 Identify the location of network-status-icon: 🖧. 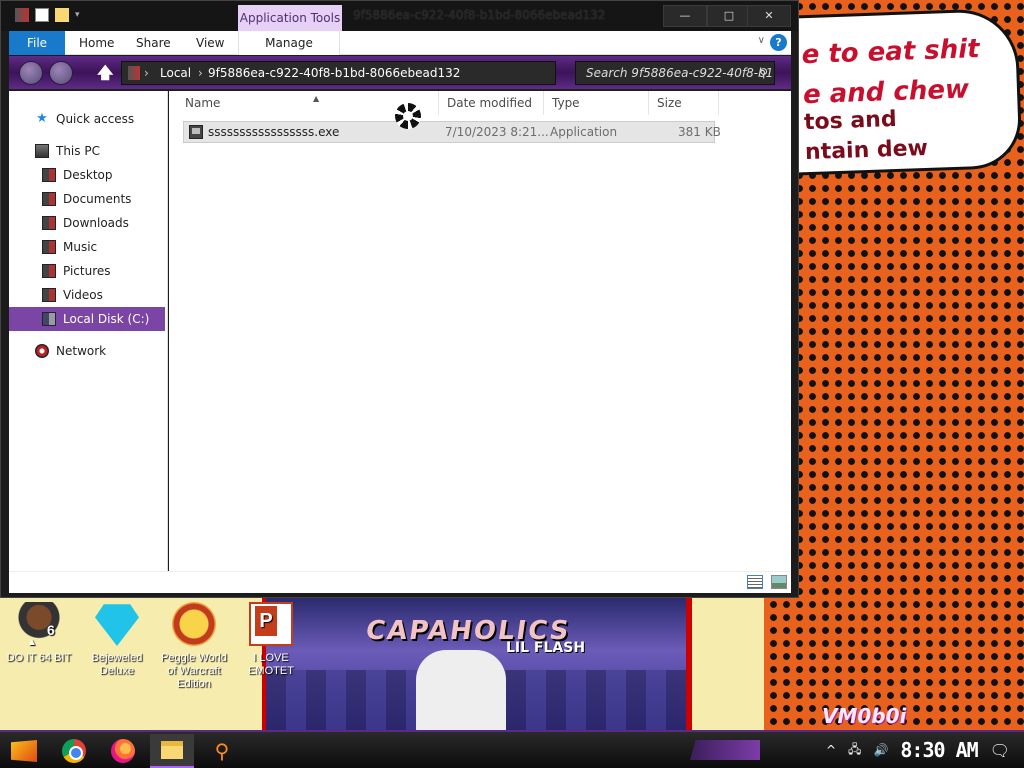
(854, 750).